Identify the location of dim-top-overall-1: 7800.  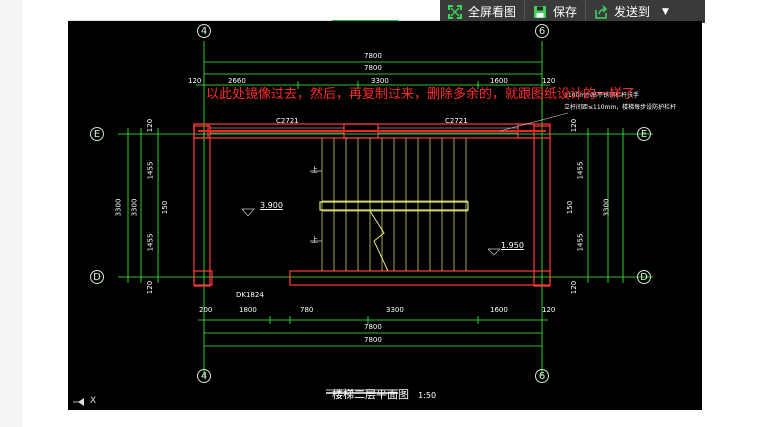
(373, 56).